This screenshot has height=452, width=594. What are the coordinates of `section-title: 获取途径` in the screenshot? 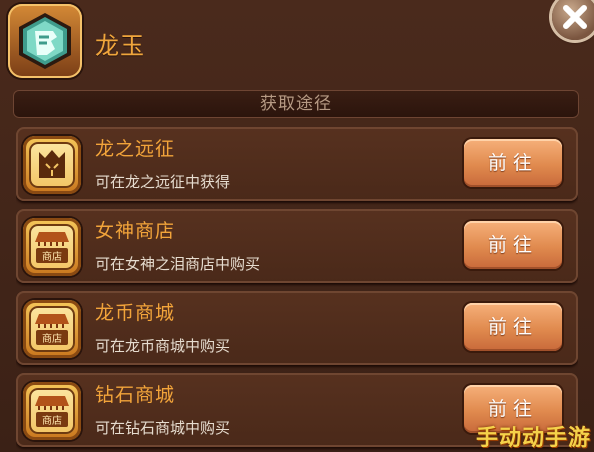 It's located at (296, 104).